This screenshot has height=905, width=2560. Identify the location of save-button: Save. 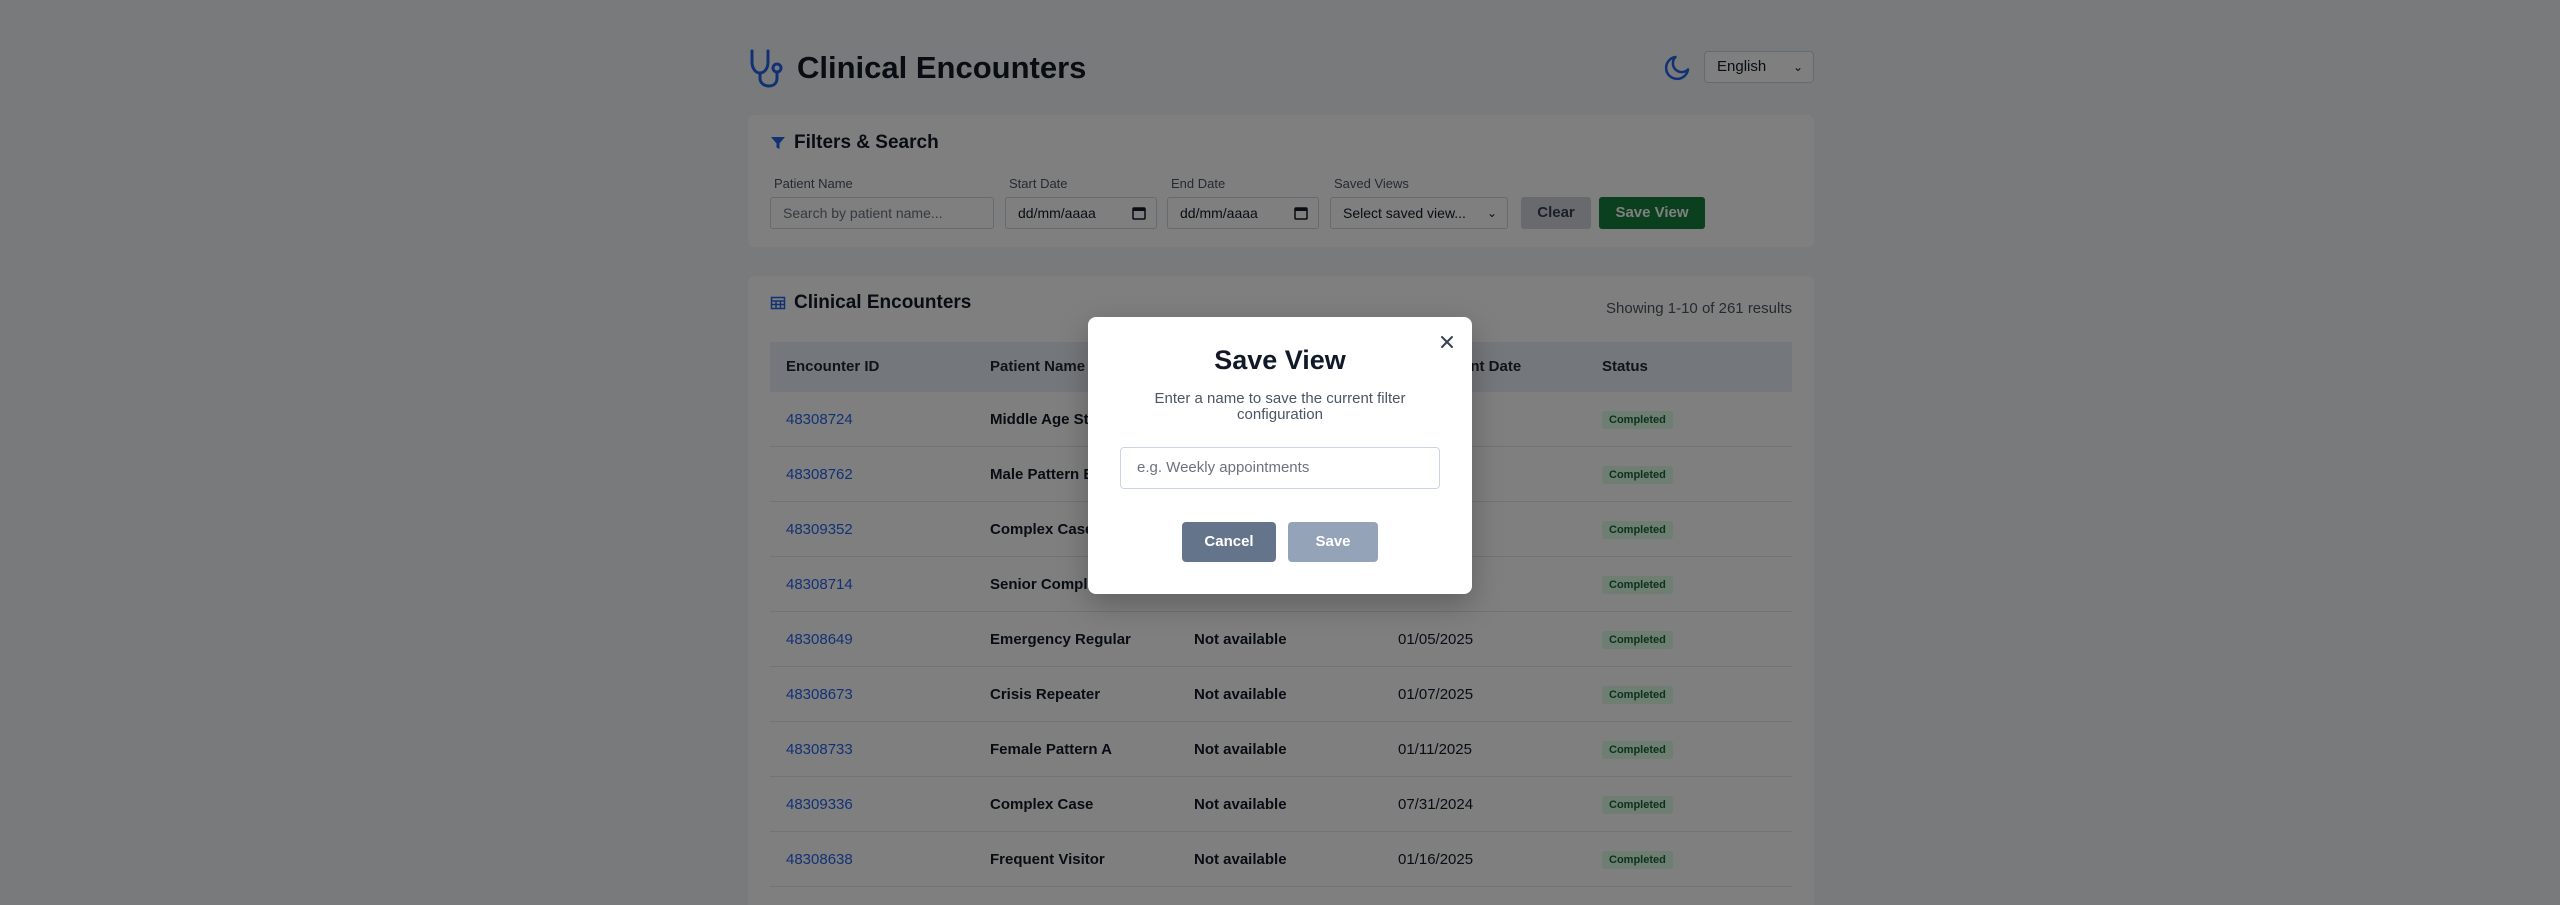
(1333, 542).